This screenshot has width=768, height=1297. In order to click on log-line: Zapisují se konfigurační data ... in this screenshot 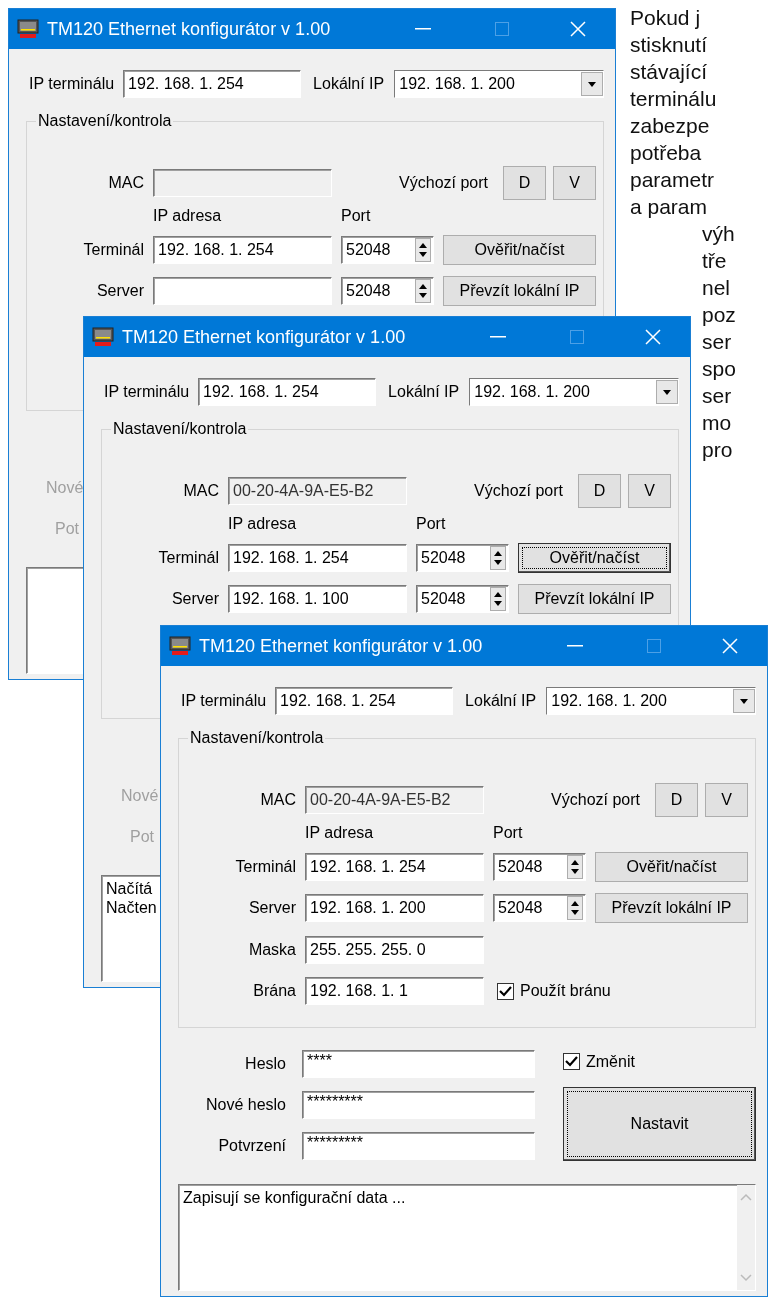, I will do `click(294, 1197)`.